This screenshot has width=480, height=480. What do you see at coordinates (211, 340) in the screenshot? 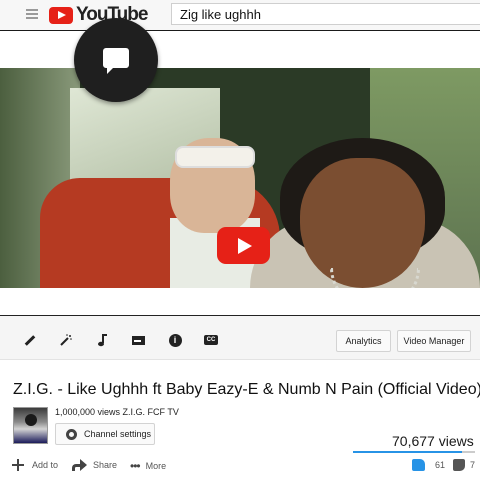
I see `cc-icon: CC` at bounding box center [211, 340].